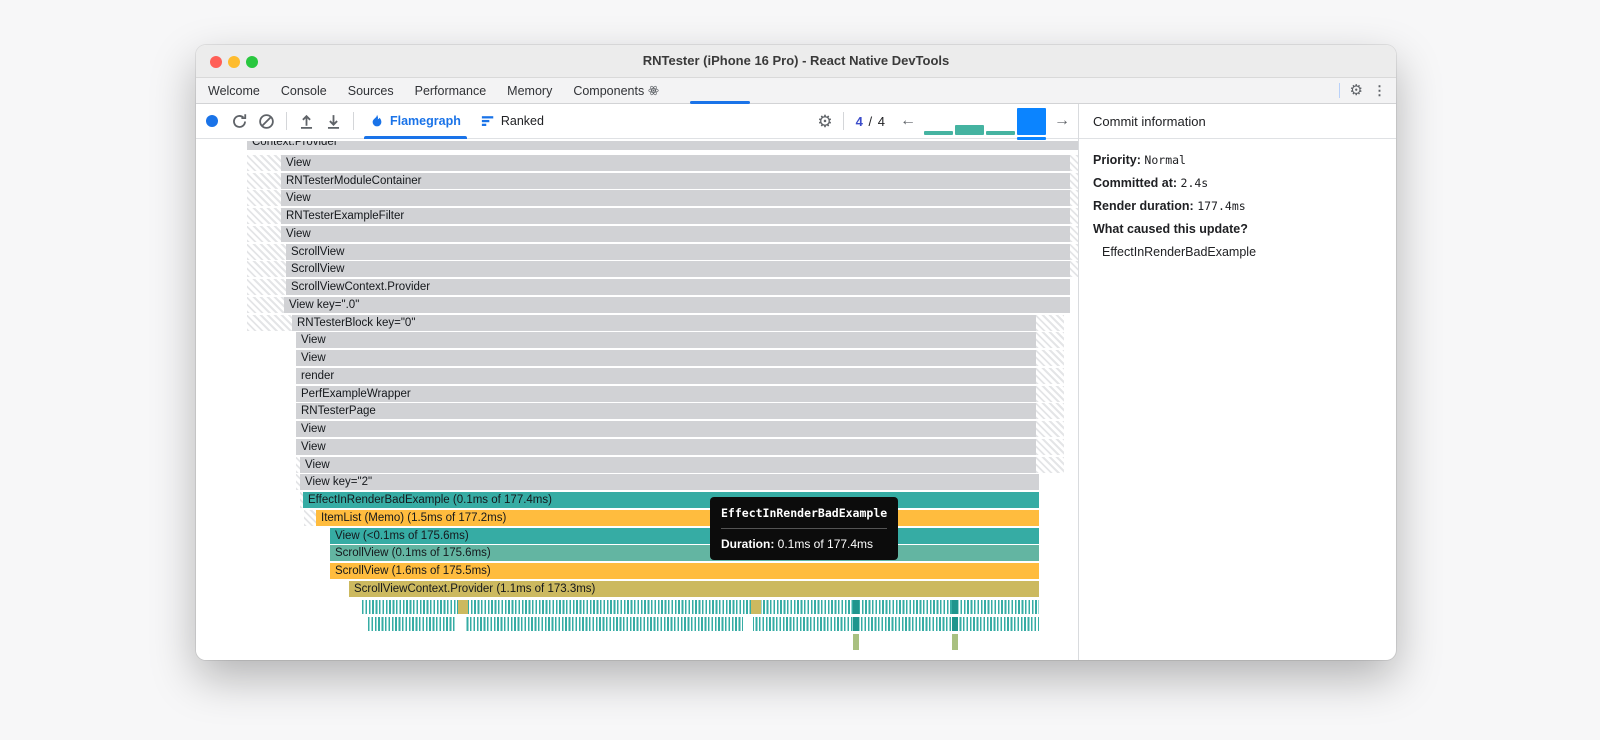  What do you see at coordinates (266, 121) in the screenshot?
I see `clear-profile-icon` at bounding box center [266, 121].